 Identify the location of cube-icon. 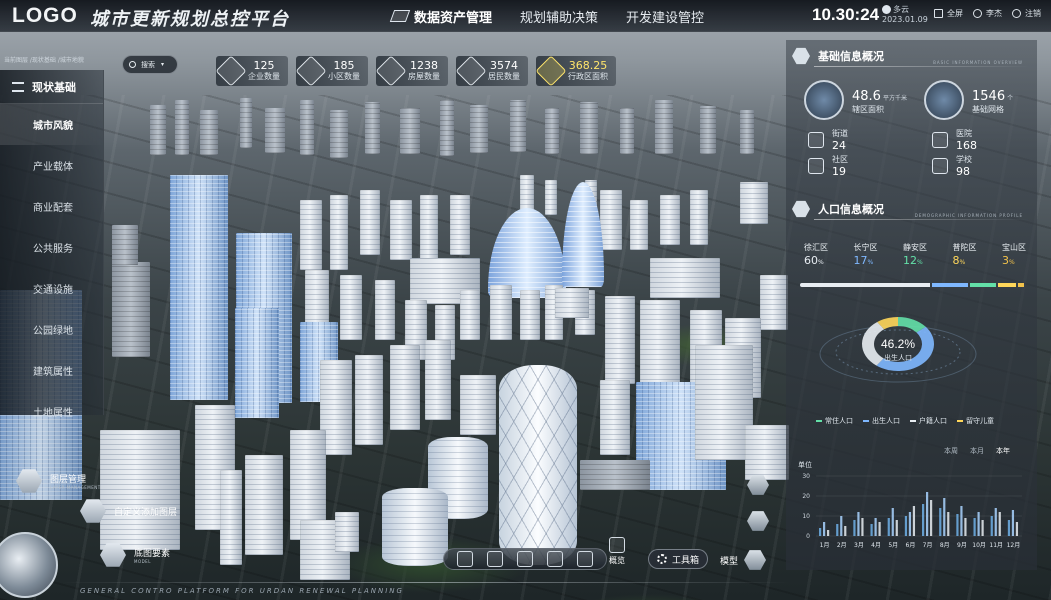
(755, 560).